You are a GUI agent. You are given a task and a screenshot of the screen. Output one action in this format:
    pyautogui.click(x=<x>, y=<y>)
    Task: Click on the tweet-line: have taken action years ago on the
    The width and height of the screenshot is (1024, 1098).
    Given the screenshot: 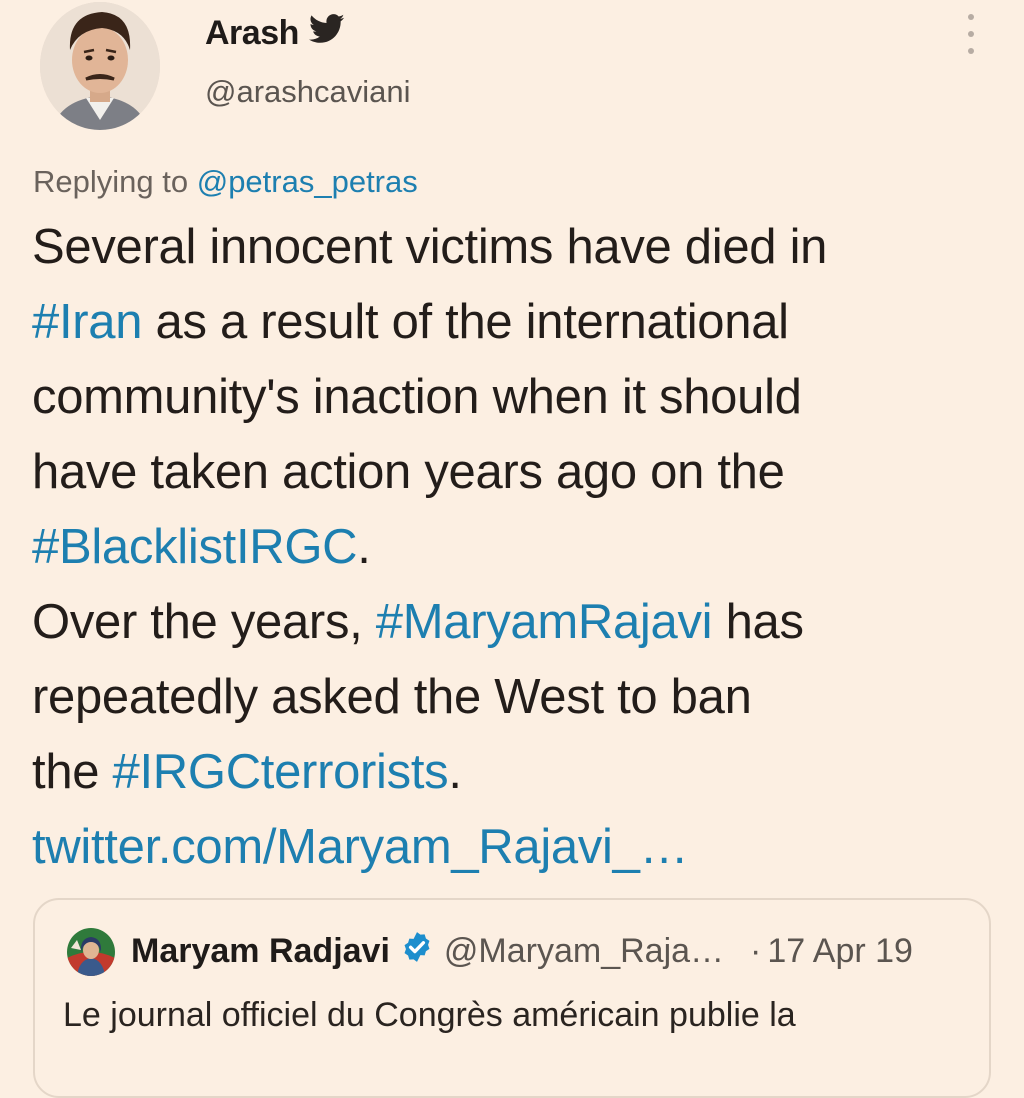 What is the action you would take?
    pyautogui.click(x=517, y=472)
    